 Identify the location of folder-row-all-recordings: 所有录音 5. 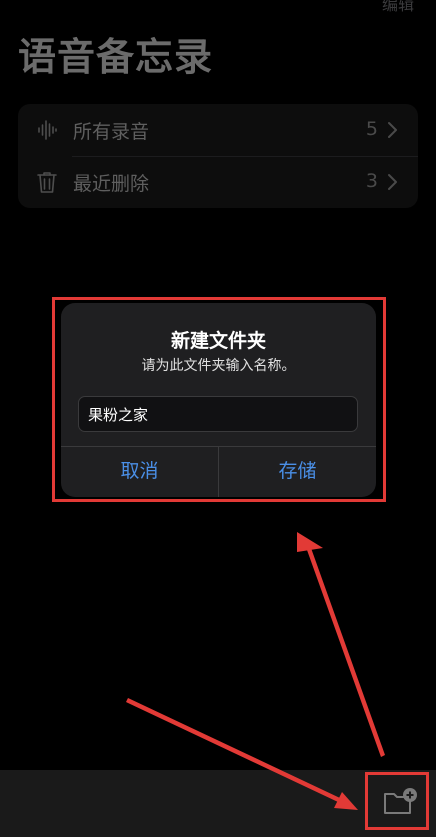
(218, 130).